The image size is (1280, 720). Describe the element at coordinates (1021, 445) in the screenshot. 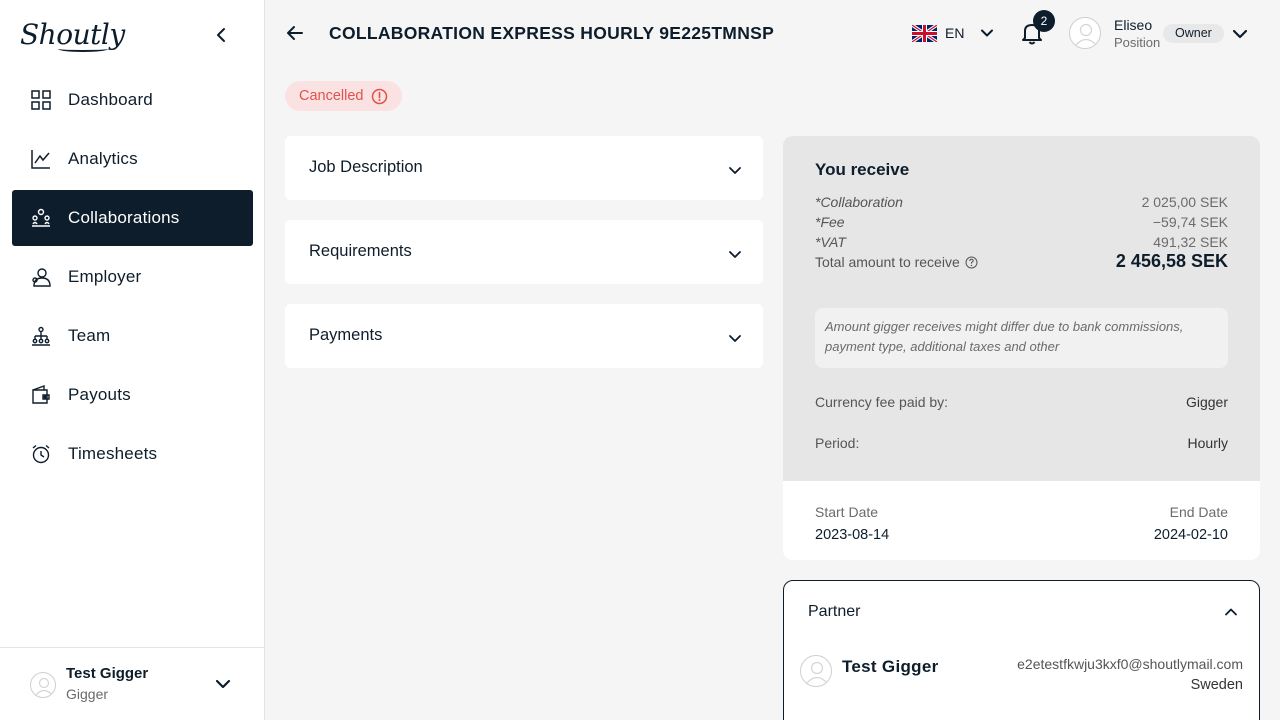

I see `period-row: Period: Hourly` at that location.